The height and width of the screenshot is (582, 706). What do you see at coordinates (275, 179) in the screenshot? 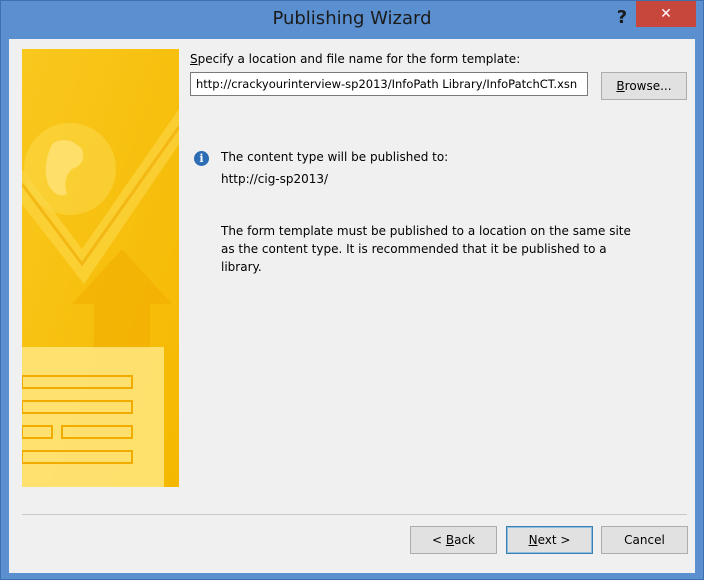
I see `content-type-url: http://cig-sp2013/` at bounding box center [275, 179].